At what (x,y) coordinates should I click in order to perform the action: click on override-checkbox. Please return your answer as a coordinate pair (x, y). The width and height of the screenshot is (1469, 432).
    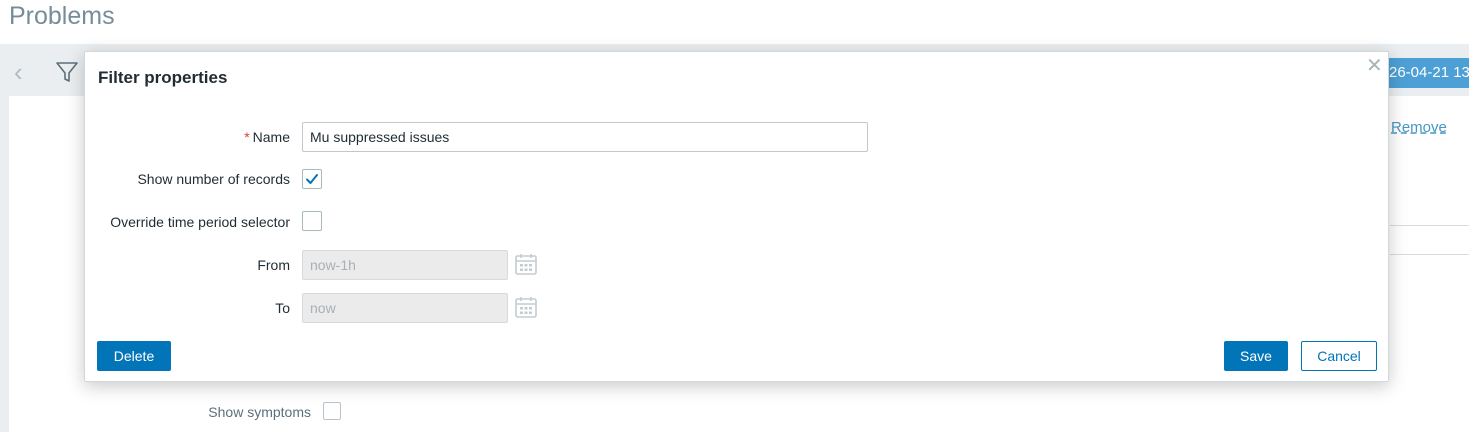
    Looking at the image, I should click on (312, 221).